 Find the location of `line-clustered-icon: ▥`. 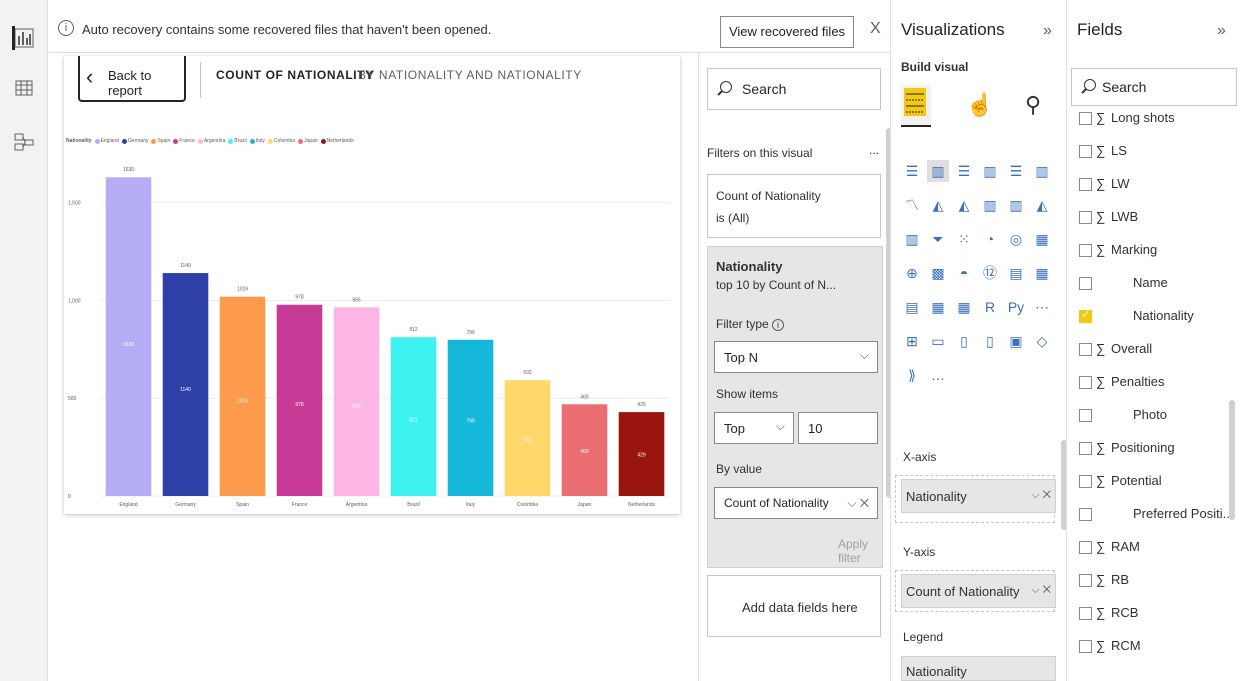

line-clustered-icon: ▥ is located at coordinates (1016, 205).